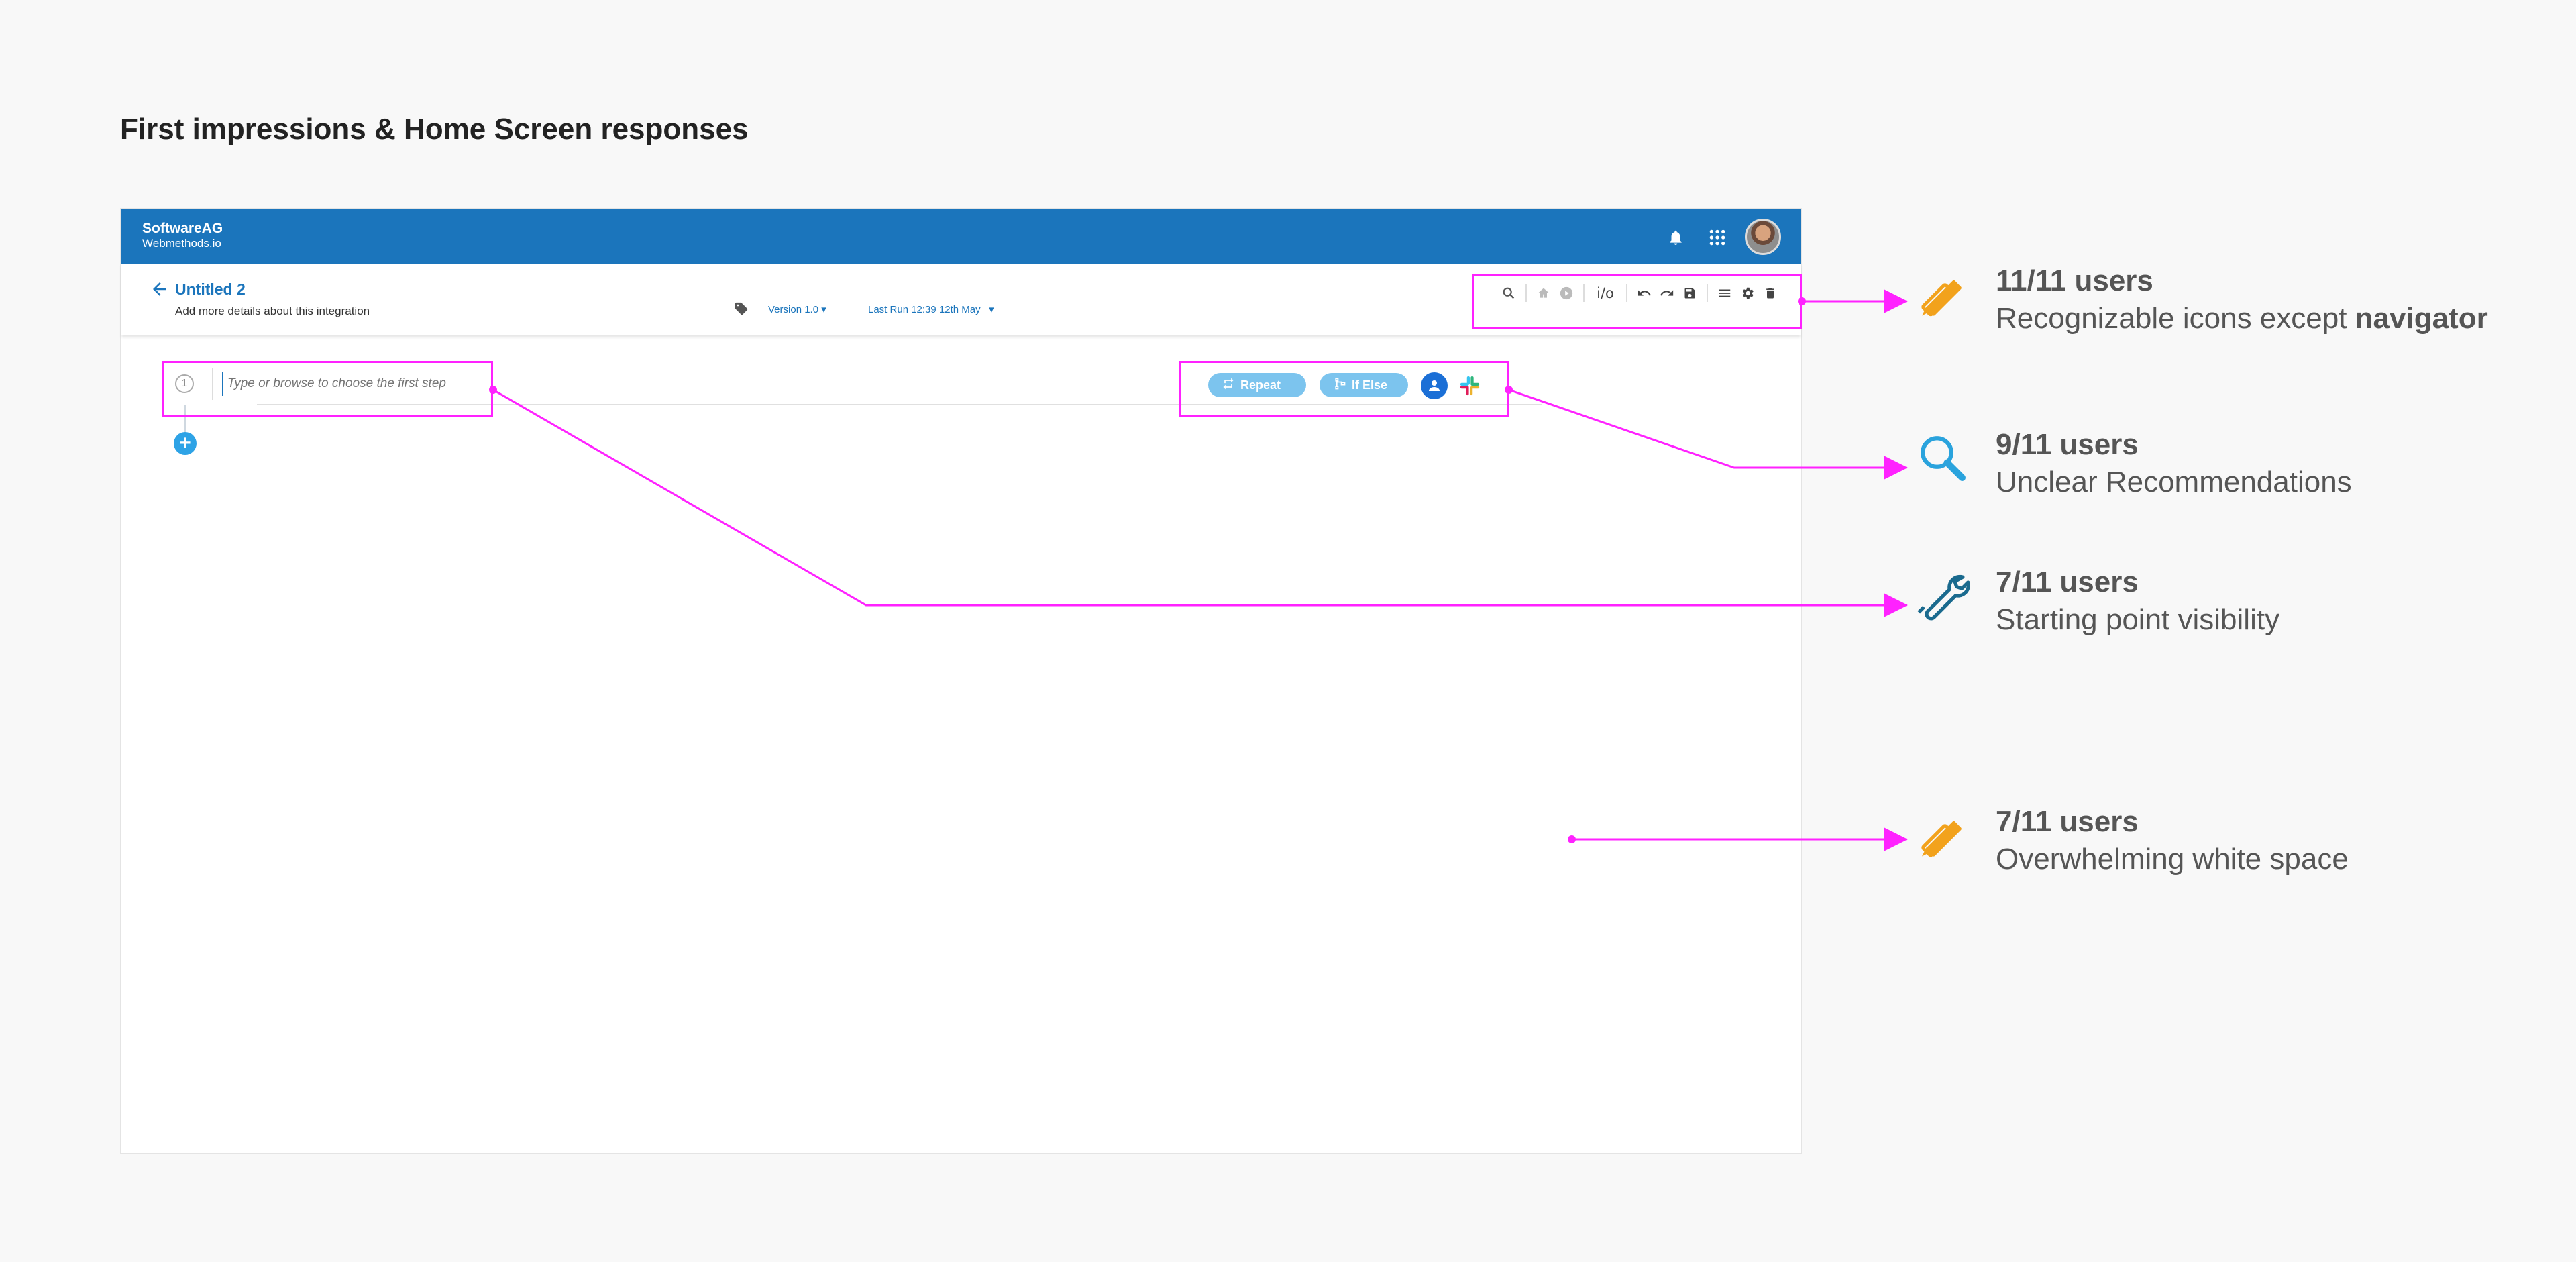  What do you see at coordinates (1689, 293) in the screenshot?
I see `save-icon` at bounding box center [1689, 293].